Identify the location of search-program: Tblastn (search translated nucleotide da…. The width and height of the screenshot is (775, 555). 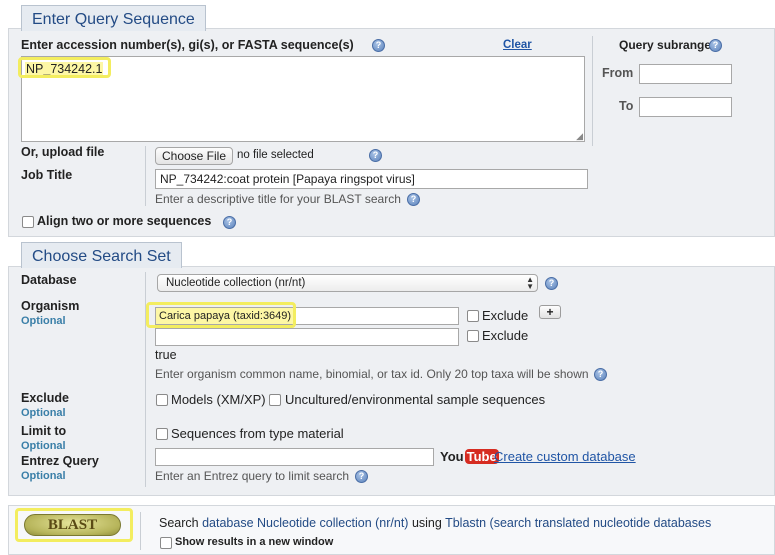
(578, 523).